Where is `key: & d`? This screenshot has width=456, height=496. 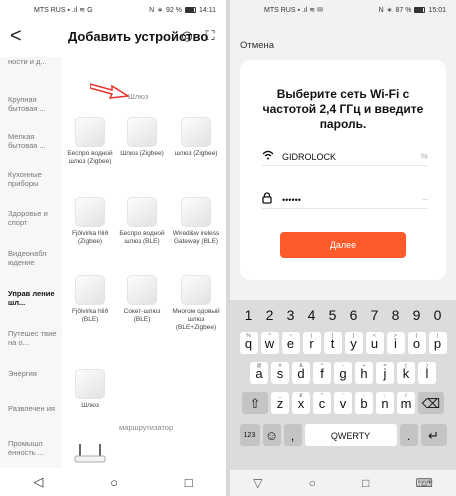
key: & d is located at coordinates (301, 373).